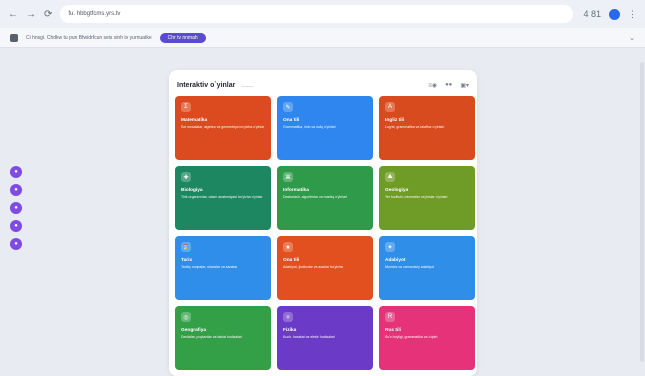 The width and height of the screenshot is (645, 376). I want to click on subject-icon: A, so click(390, 107).